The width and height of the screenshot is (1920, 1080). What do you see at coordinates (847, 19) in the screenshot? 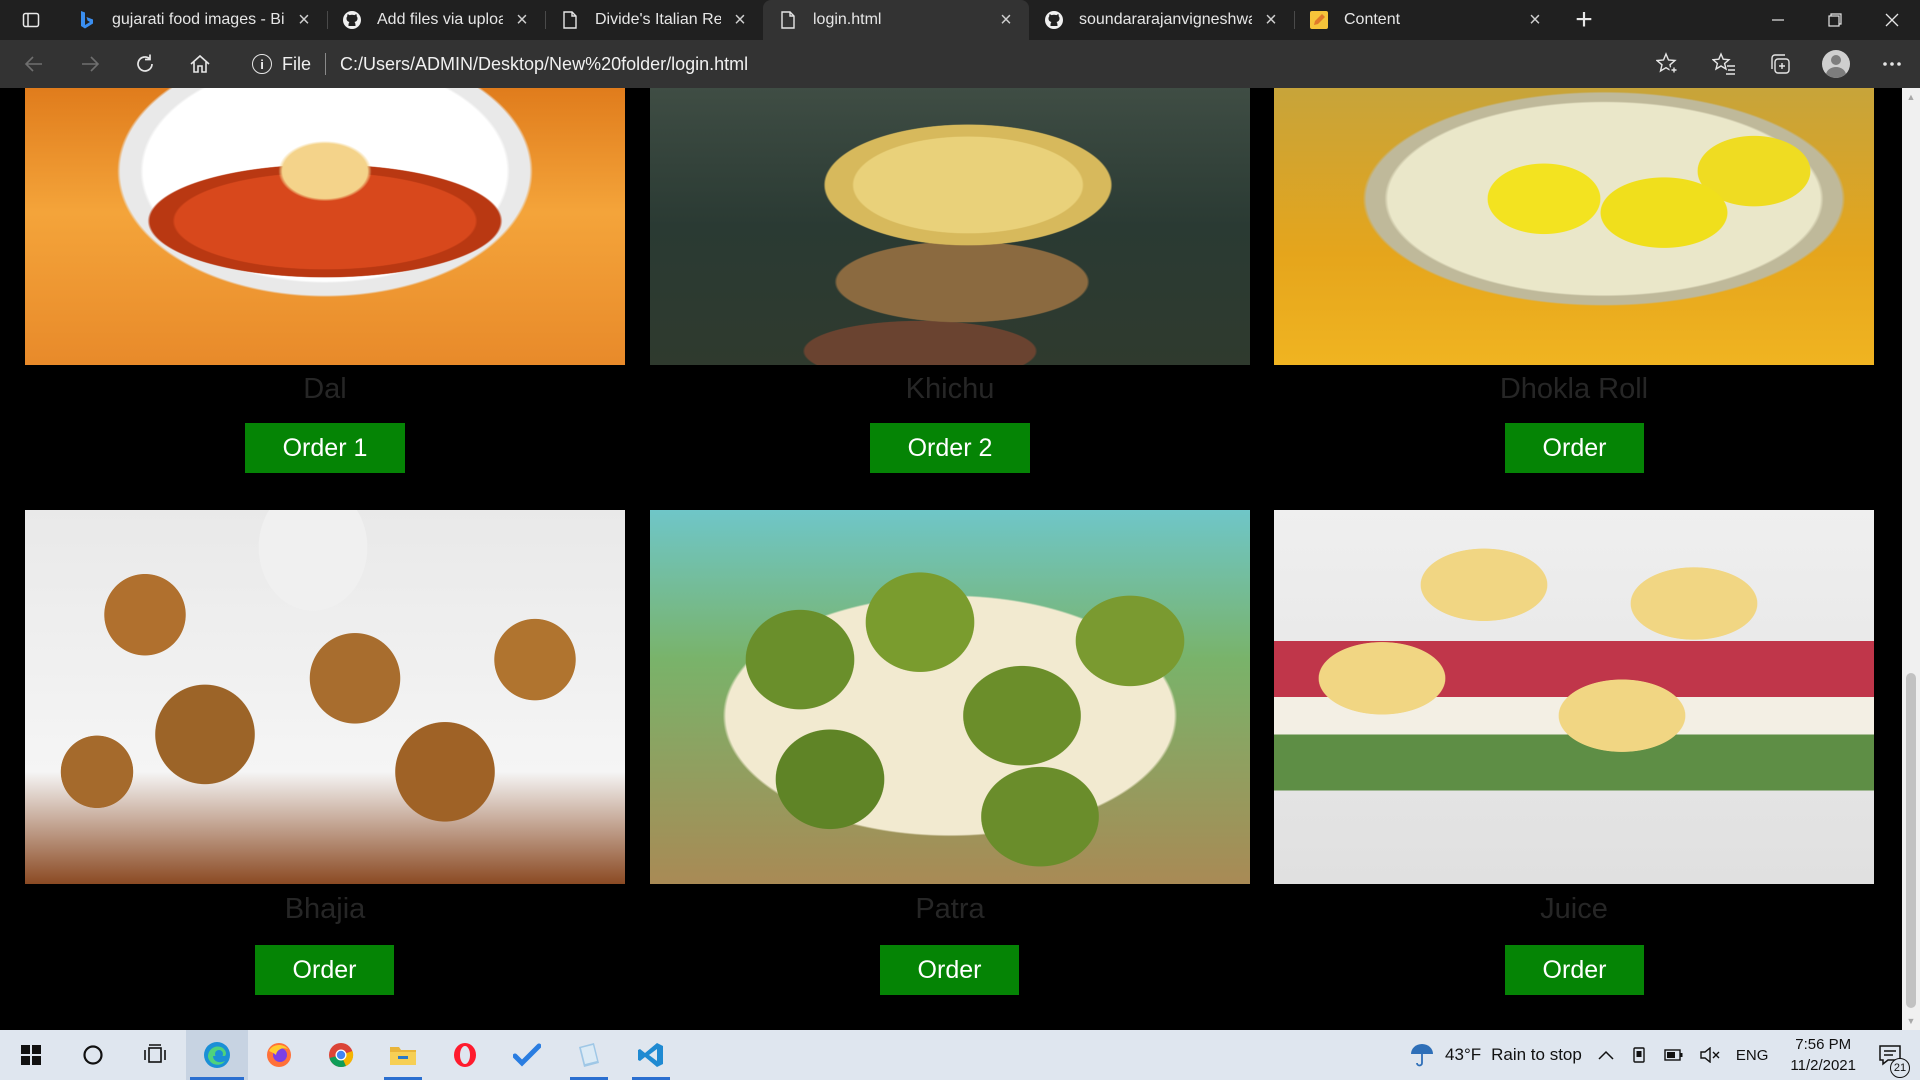
I see `tab-title: login.html` at bounding box center [847, 19].